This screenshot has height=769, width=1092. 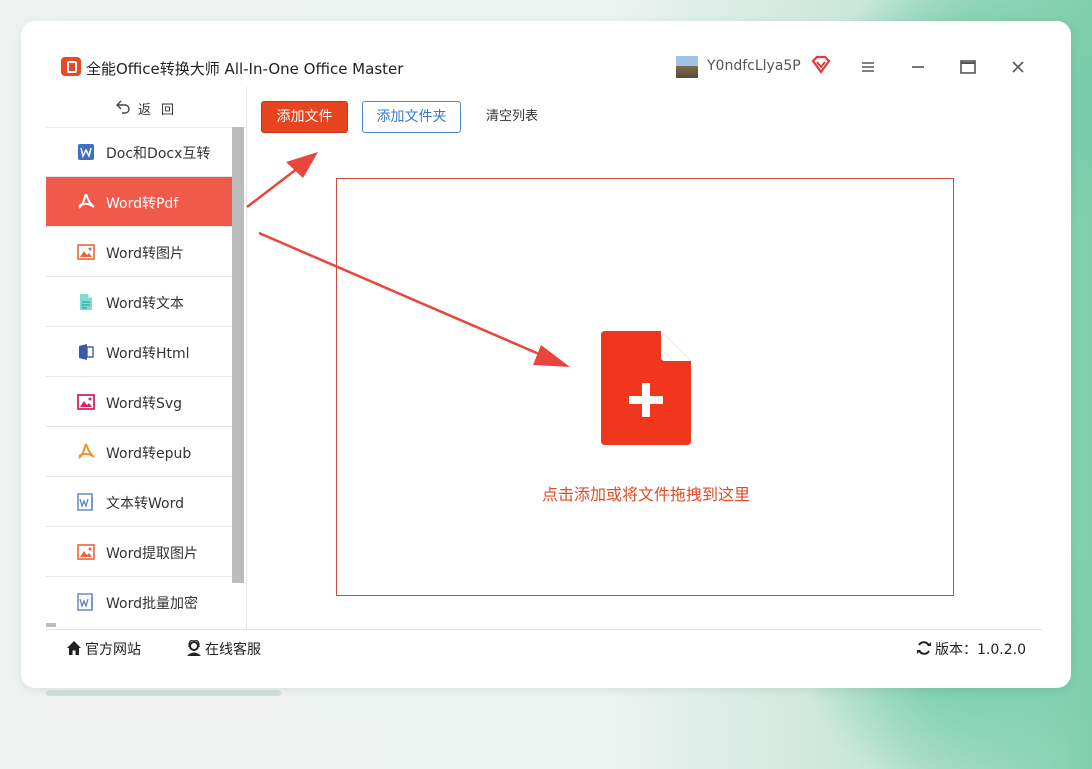 What do you see at coordinates (71, 66) in the screenshot?
I see `app-logo-icon` at bounding box center [71, 66].